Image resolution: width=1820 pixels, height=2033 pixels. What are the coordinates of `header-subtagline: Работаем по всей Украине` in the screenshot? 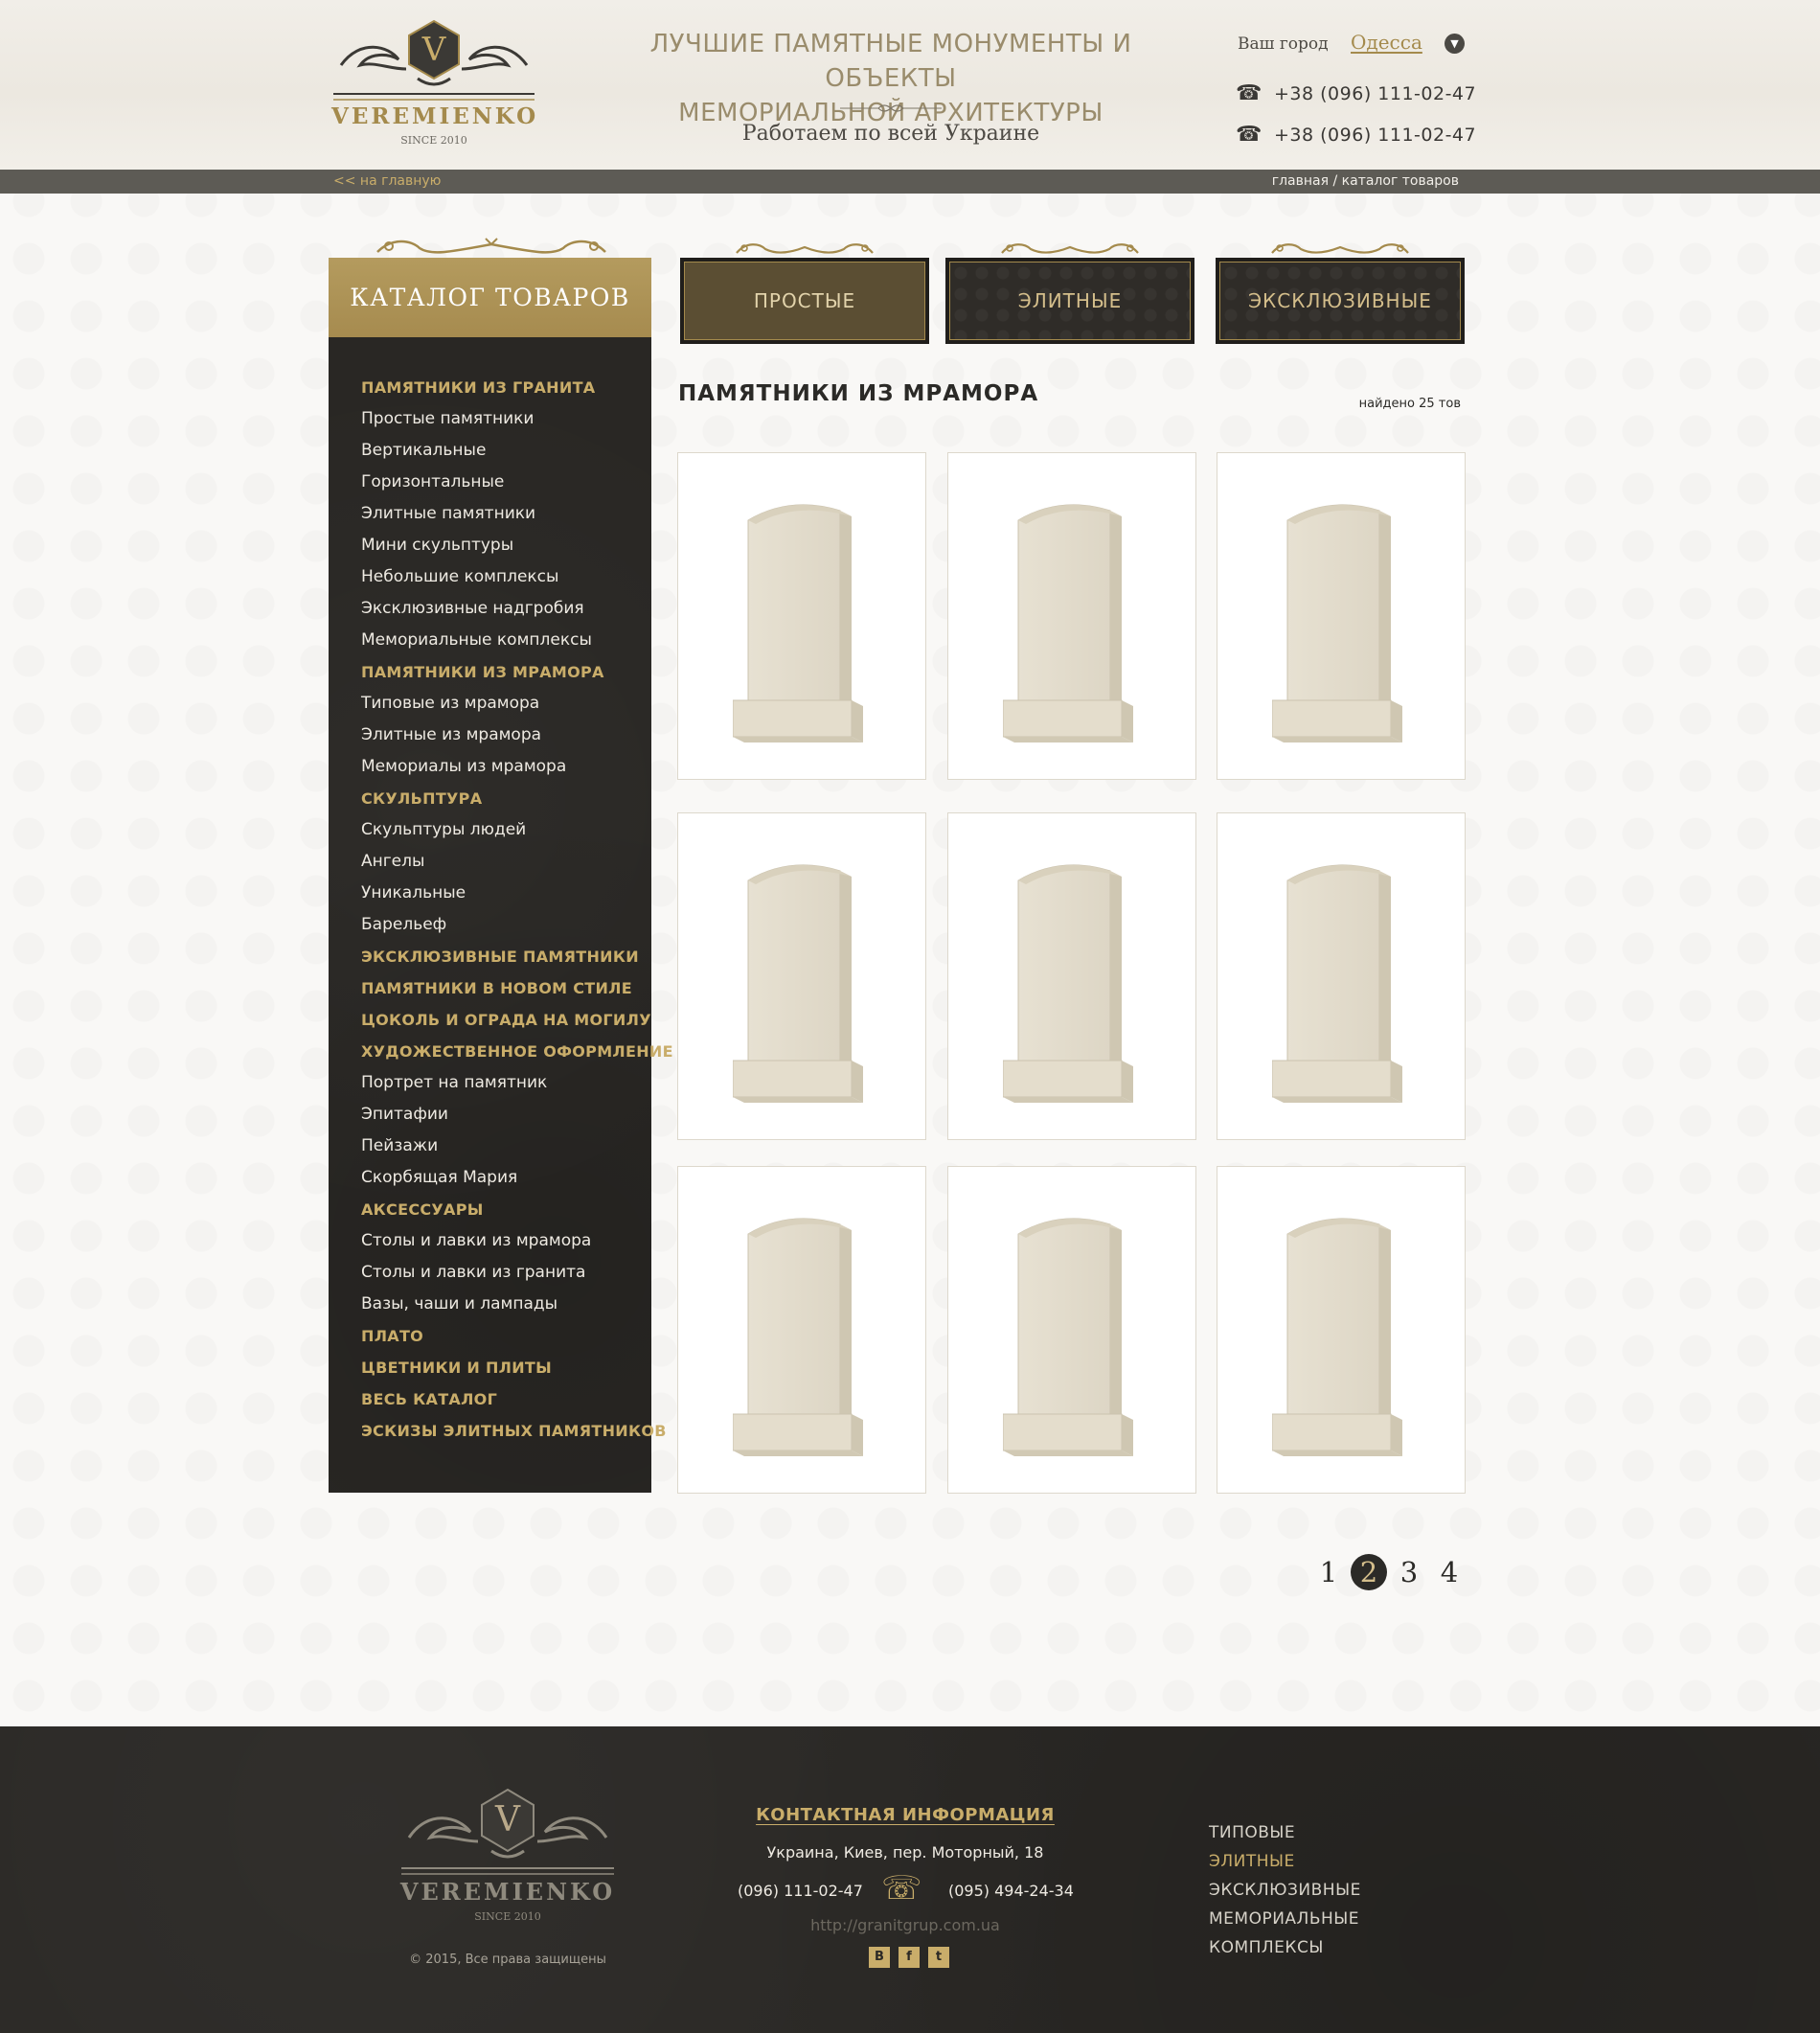 It's located at (891, 134).